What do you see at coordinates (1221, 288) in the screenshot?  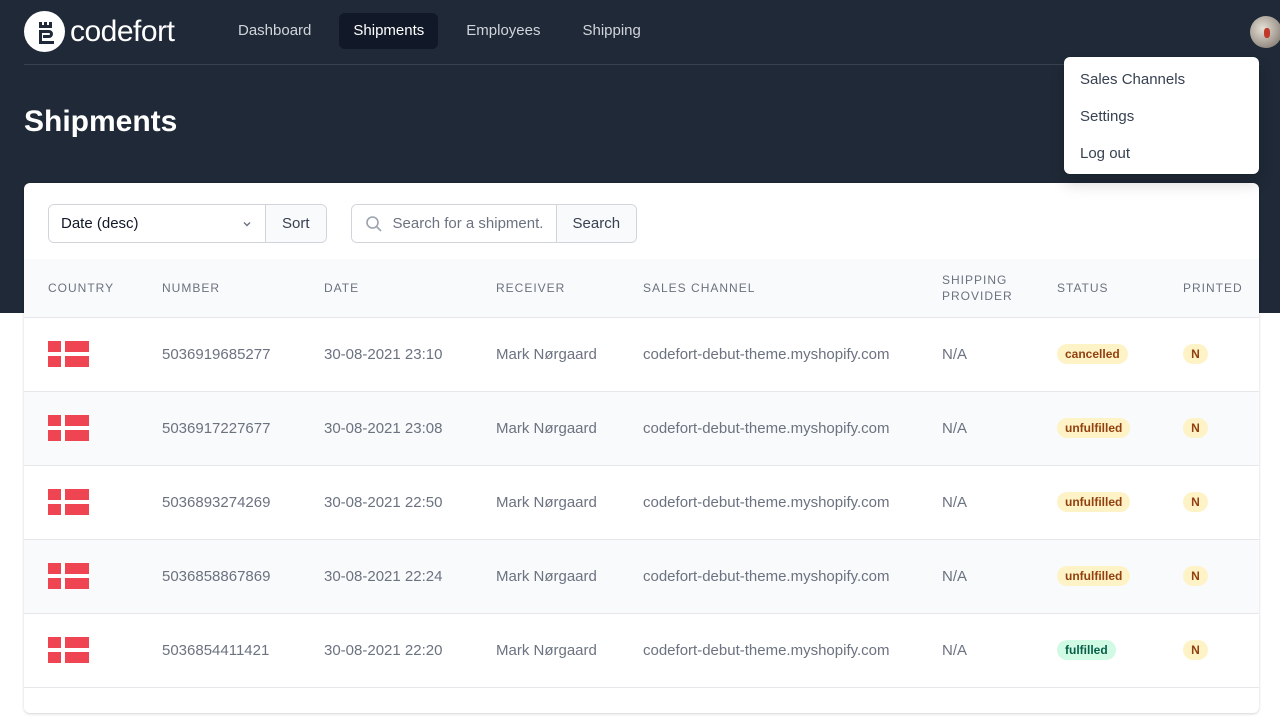 I see `header-printed: Printed` at bounding box center [1221, 288].